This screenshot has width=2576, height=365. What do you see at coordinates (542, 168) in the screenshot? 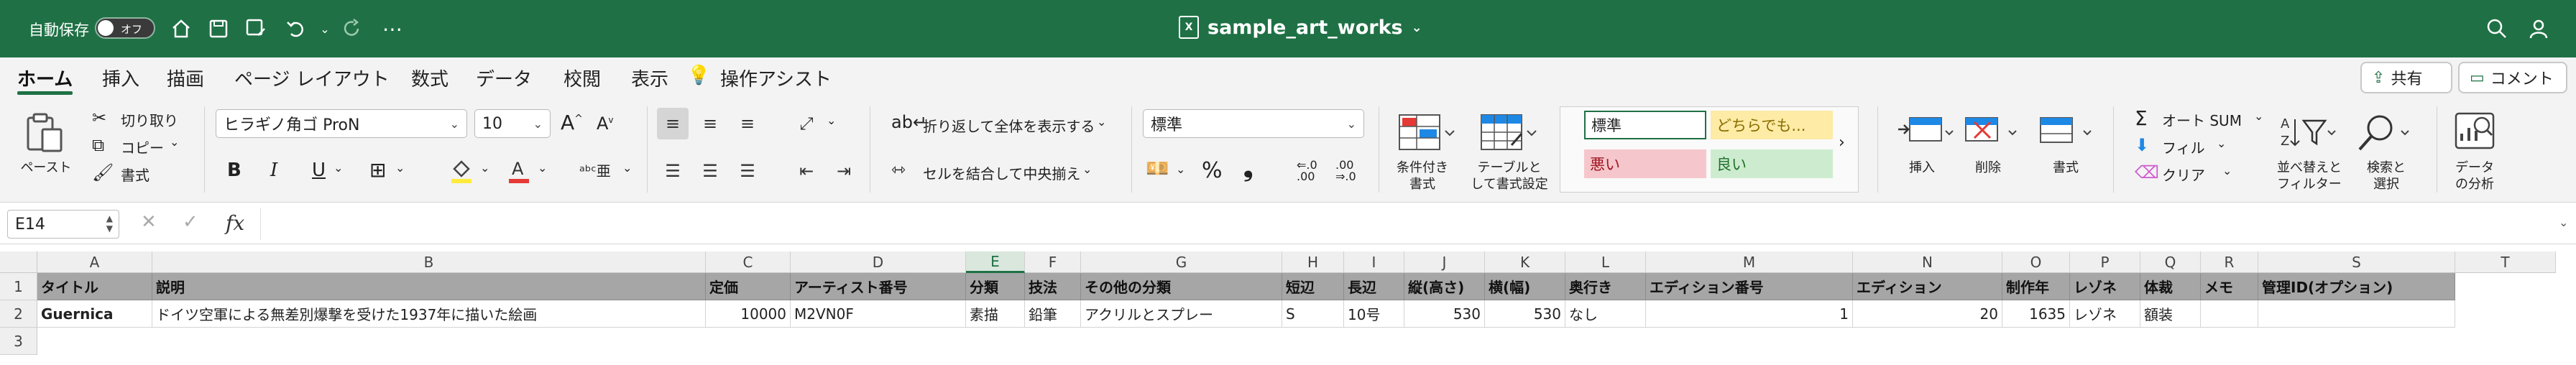
I see `font-color-dropdown-icon: ⌄` at bounding box center [542, 168].